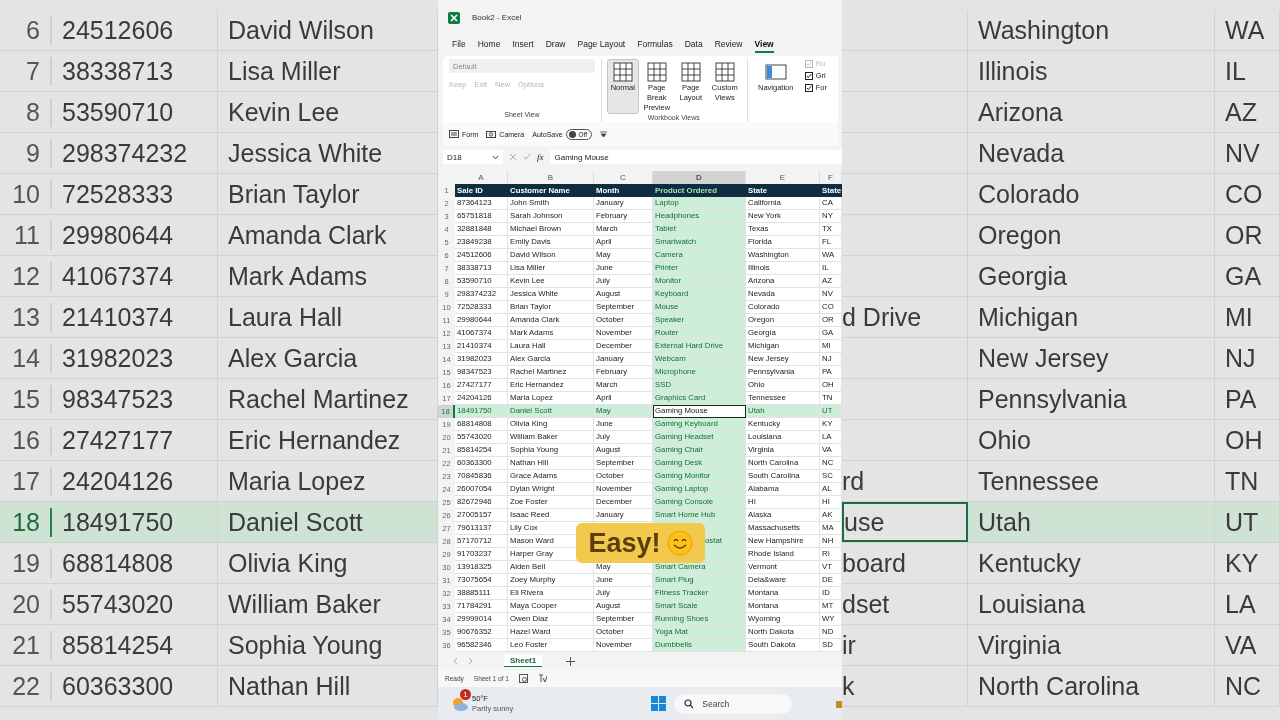 This screenshot has width=1280, height=720. Describe the element at coordinates (733, 703) in the screenshot. I see `search-field: Search` at that location.